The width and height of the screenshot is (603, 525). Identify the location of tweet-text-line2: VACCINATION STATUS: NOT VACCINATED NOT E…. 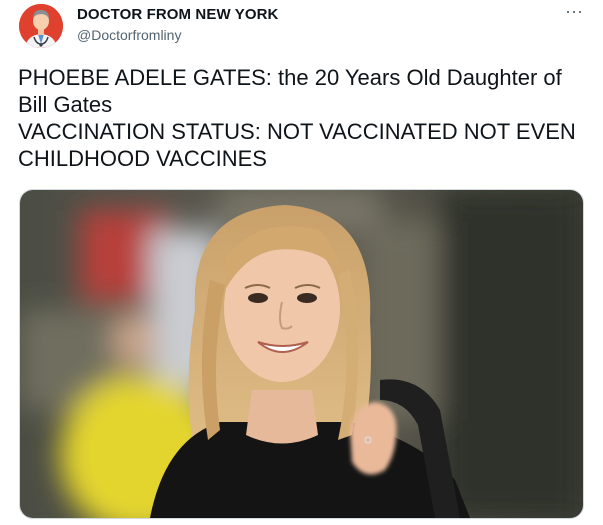
(300, 145).